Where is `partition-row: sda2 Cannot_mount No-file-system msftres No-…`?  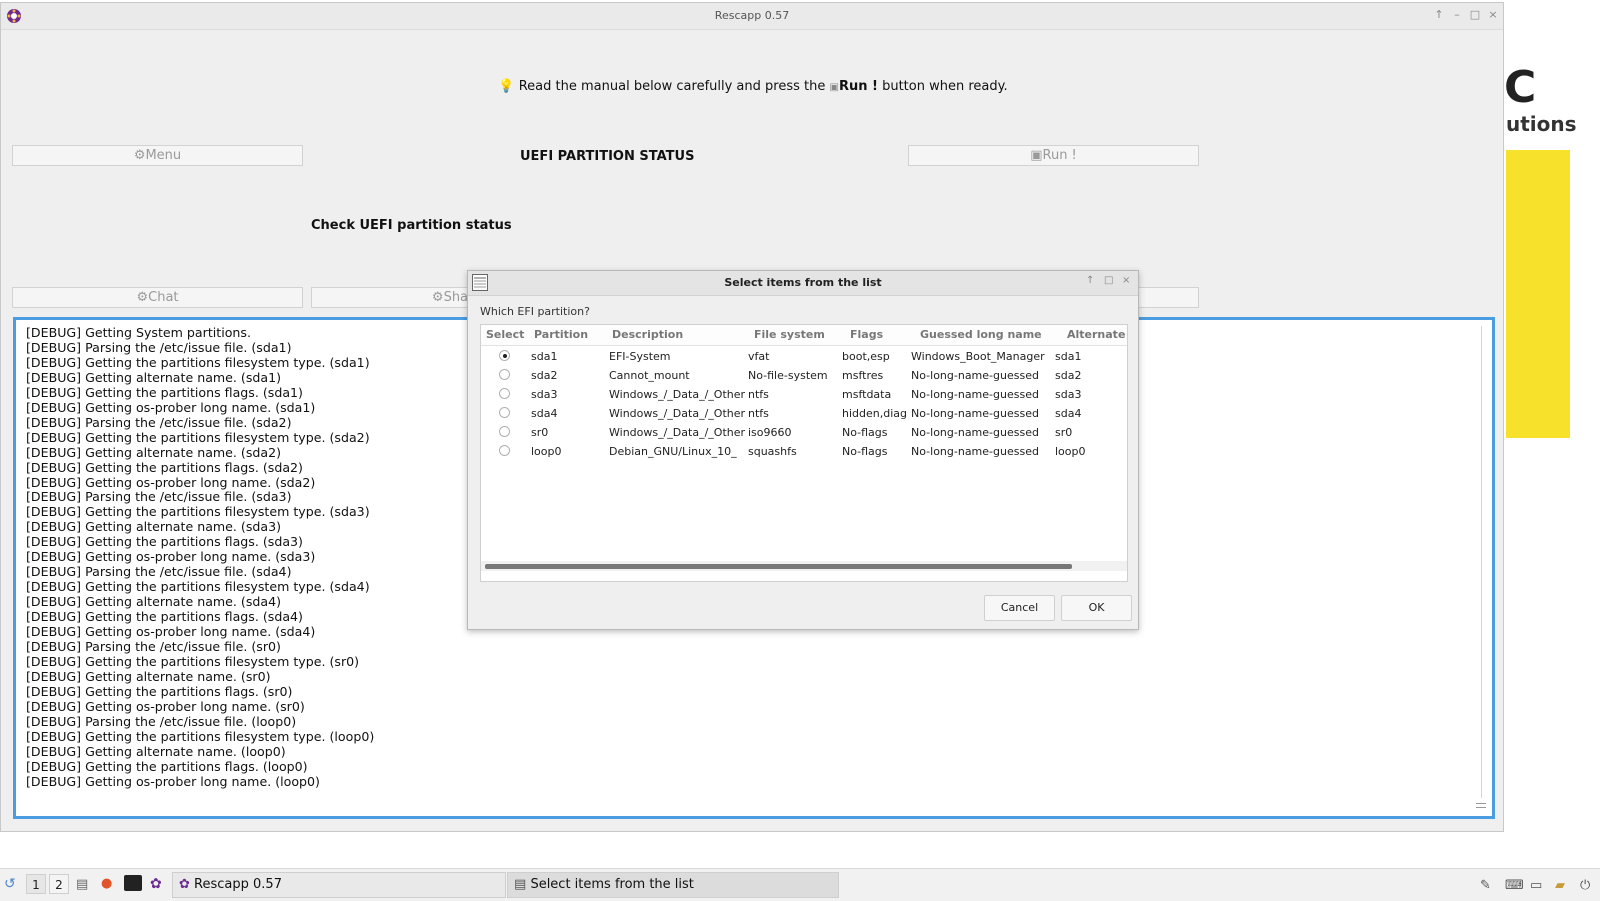 partition-row: sda2 Cannot_mount No-file-system msftres No-… is located at coordinates (804, 375).